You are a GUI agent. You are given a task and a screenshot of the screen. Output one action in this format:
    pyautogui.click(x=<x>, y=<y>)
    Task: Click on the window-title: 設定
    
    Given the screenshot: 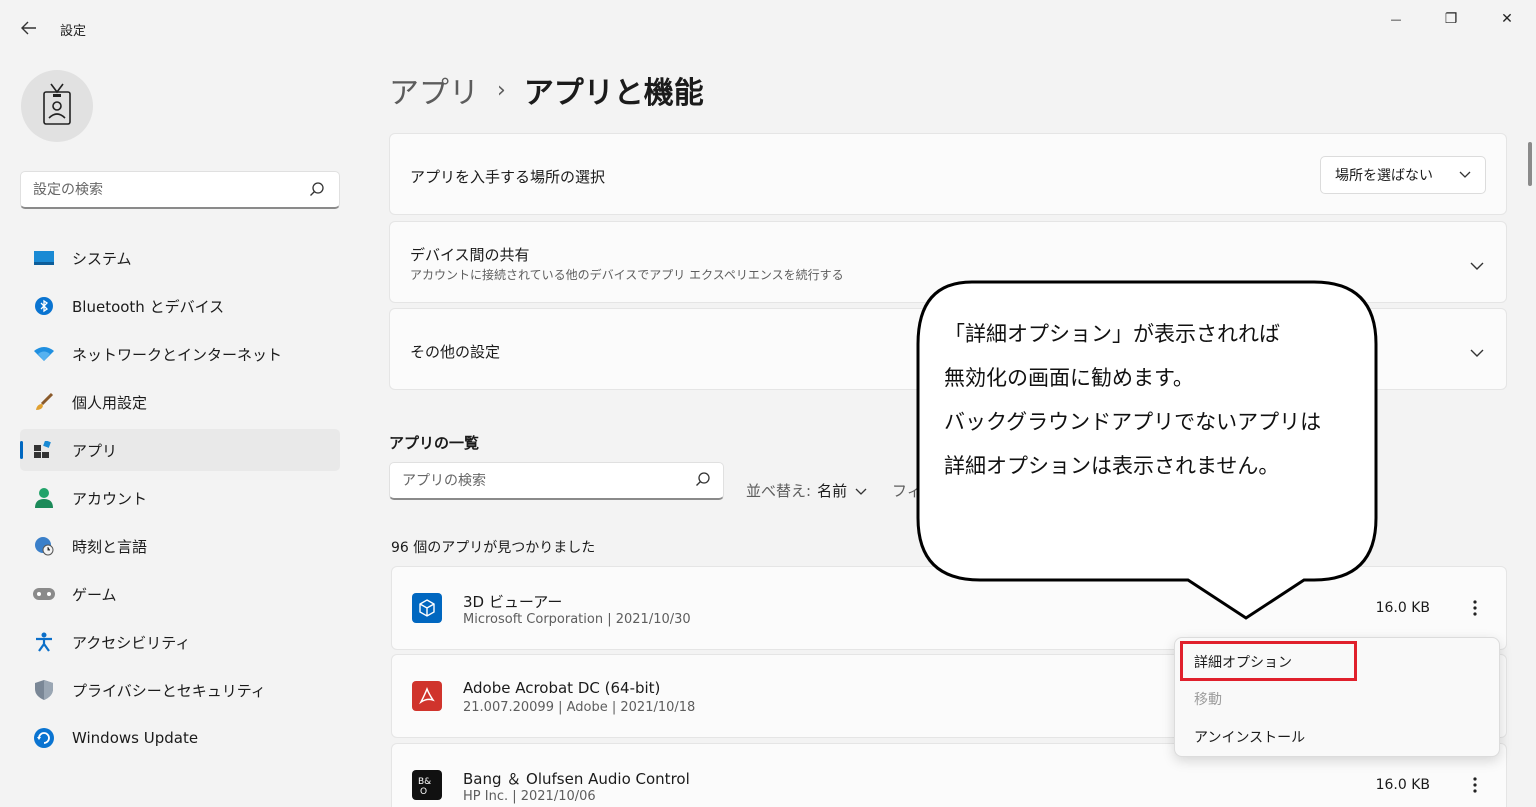 What is the action you would take?
    pyautogui.click(x=73, y=31)
    